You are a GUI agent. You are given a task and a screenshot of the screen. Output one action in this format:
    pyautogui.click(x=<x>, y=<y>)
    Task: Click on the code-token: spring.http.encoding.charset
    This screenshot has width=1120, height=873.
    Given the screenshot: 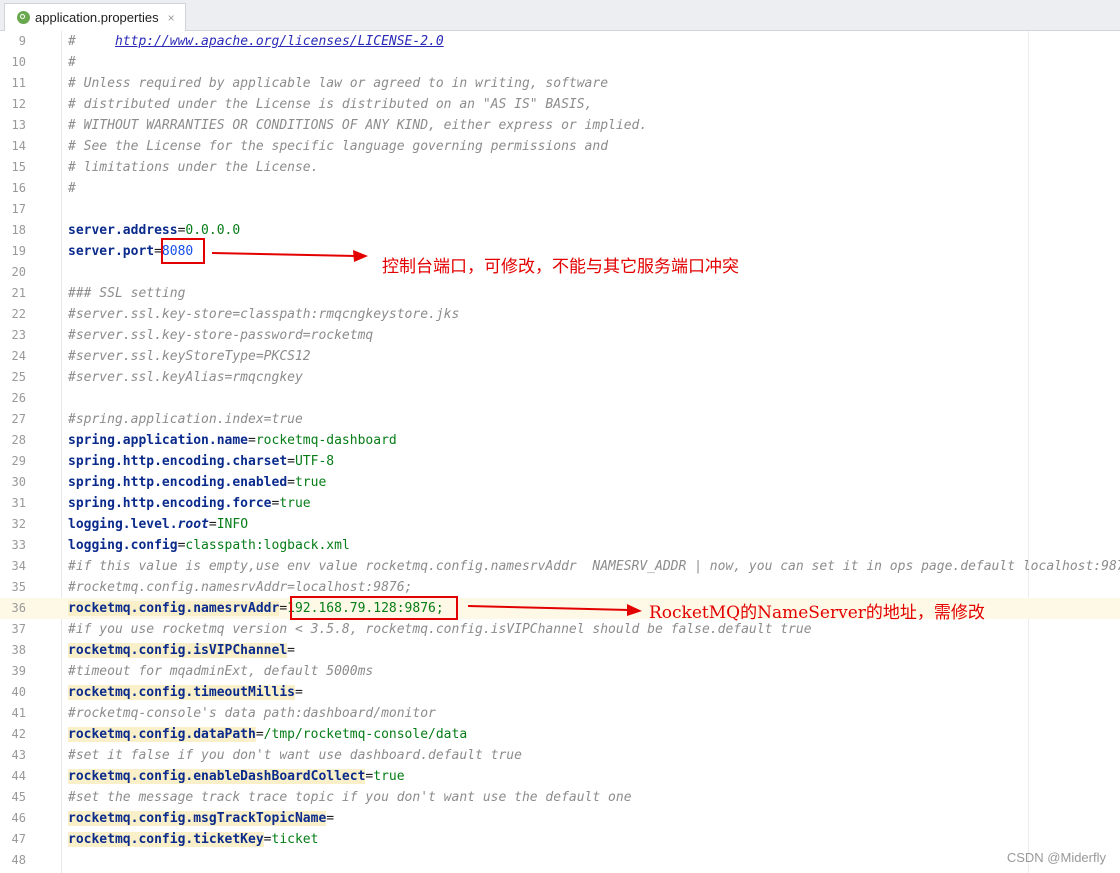 What is the action you would take?
    pyautogui.click(x=178, y=461)
    